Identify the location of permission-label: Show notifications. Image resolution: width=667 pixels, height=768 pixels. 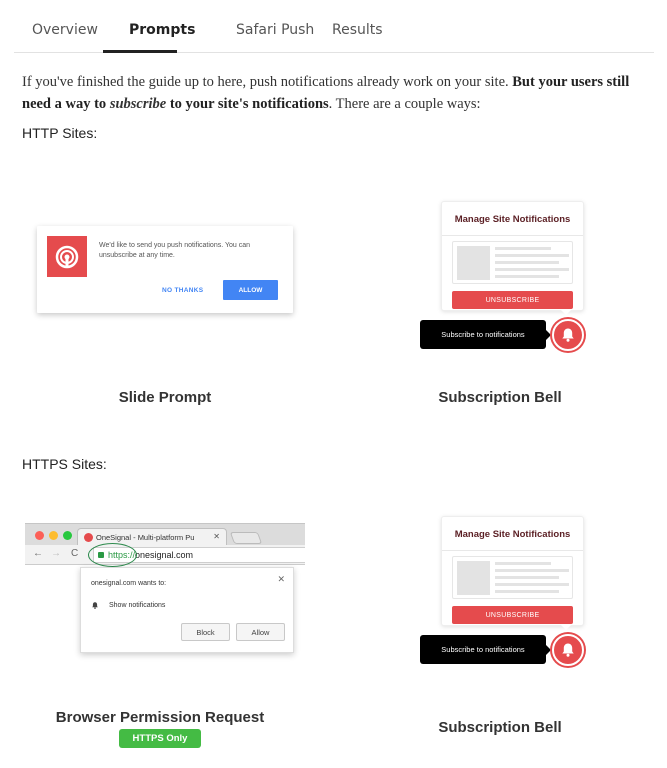
(137, 605).